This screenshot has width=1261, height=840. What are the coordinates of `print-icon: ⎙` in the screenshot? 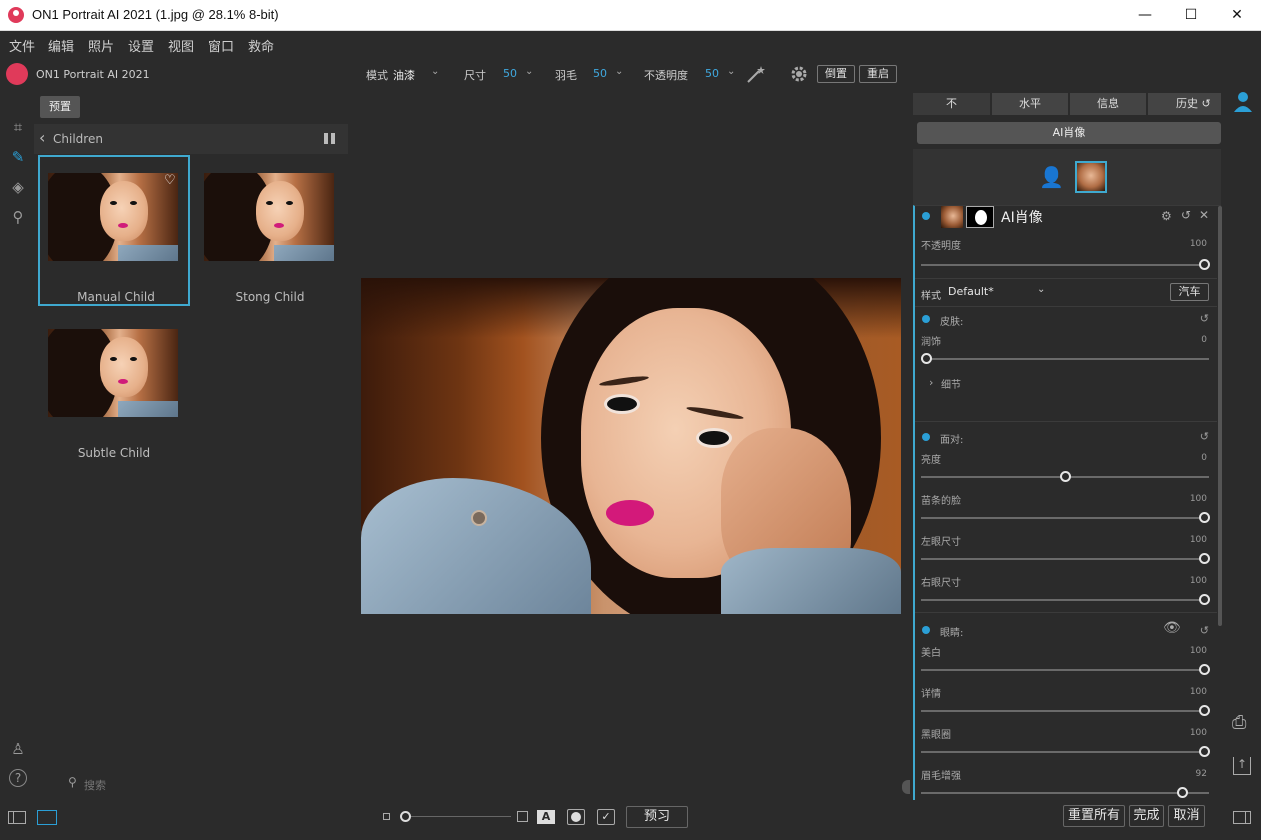 It's located at (1239, 722).